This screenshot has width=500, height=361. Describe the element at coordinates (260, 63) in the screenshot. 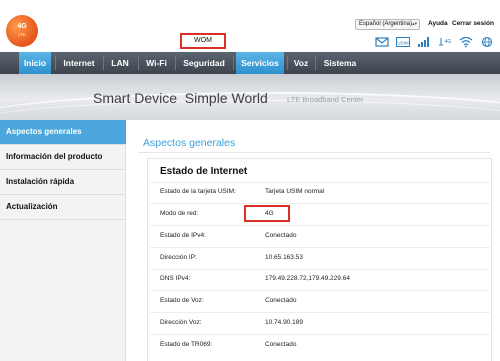

I see `nav-servicios: Servicios` at that location.